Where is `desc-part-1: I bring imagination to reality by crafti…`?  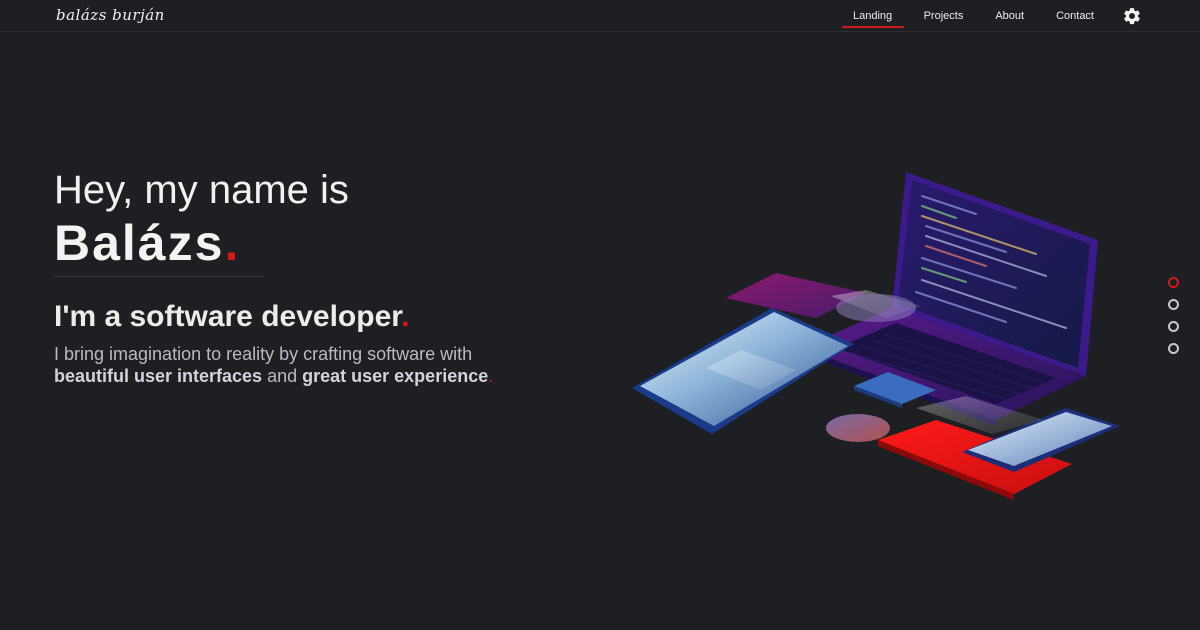 desc-part-1: I bring imagination to reality by crafti… is located at coordinates (263, 354).